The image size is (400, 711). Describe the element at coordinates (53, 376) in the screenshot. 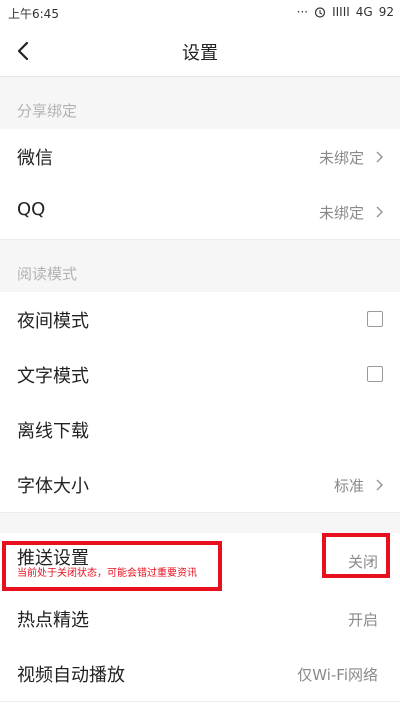

I see `row-label: 文字模式` at that location.